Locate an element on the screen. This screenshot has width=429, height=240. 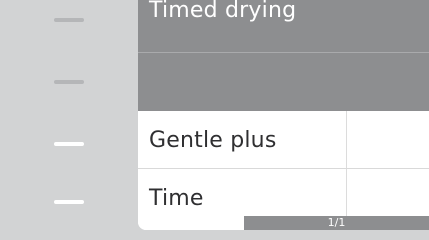
menu-item-label: Timed drying is located at coordinates (223, 11).